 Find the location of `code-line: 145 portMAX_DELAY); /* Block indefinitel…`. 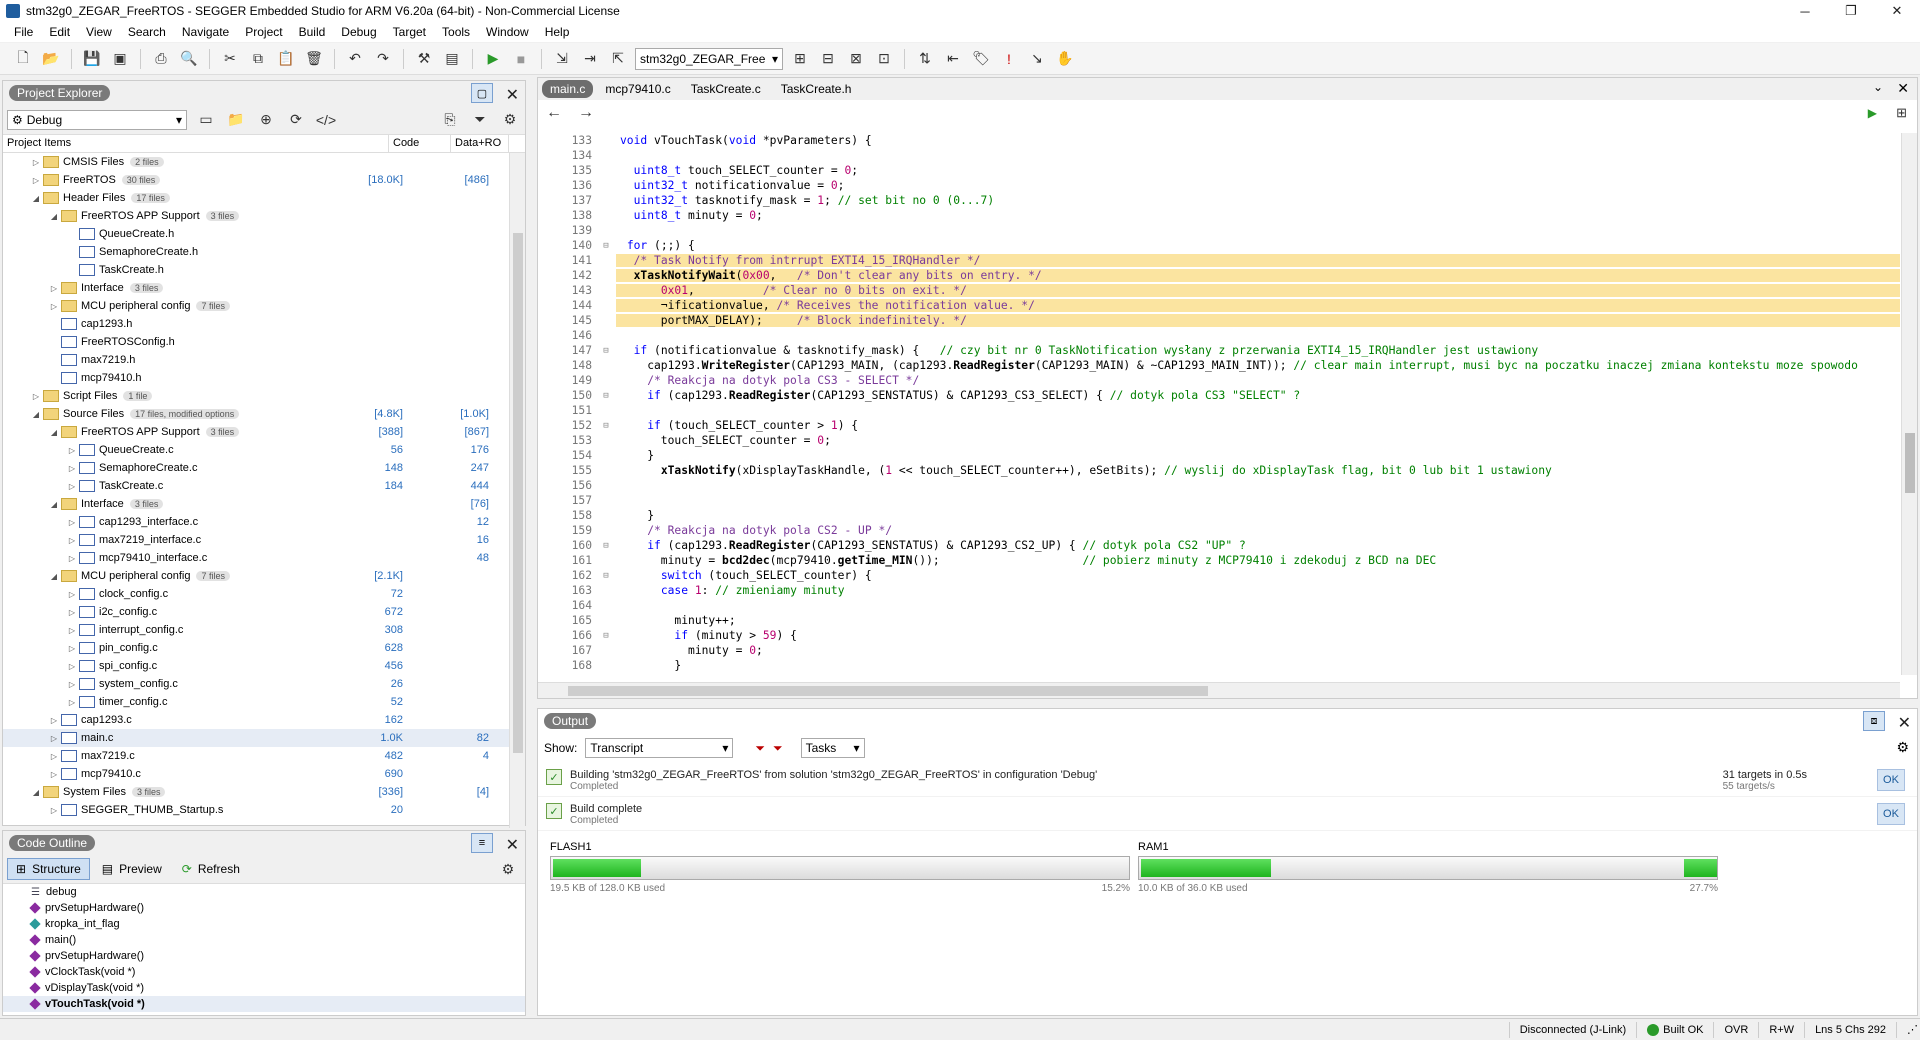

code-line: 145 portMAX_DELAY); /* Block indefinitel… is located at coordinates (1219, 320).